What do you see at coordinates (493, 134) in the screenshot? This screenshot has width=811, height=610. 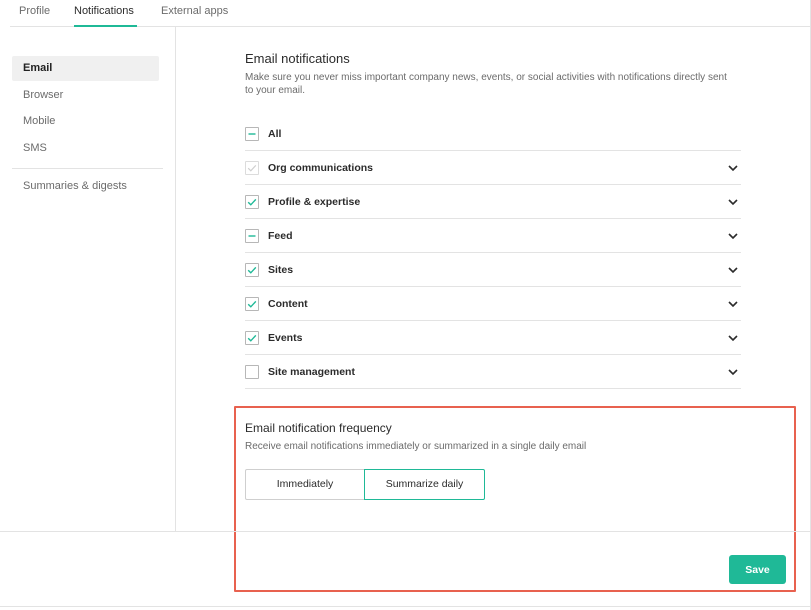 I see `notification-row: All` at bounding box center [493, 134].